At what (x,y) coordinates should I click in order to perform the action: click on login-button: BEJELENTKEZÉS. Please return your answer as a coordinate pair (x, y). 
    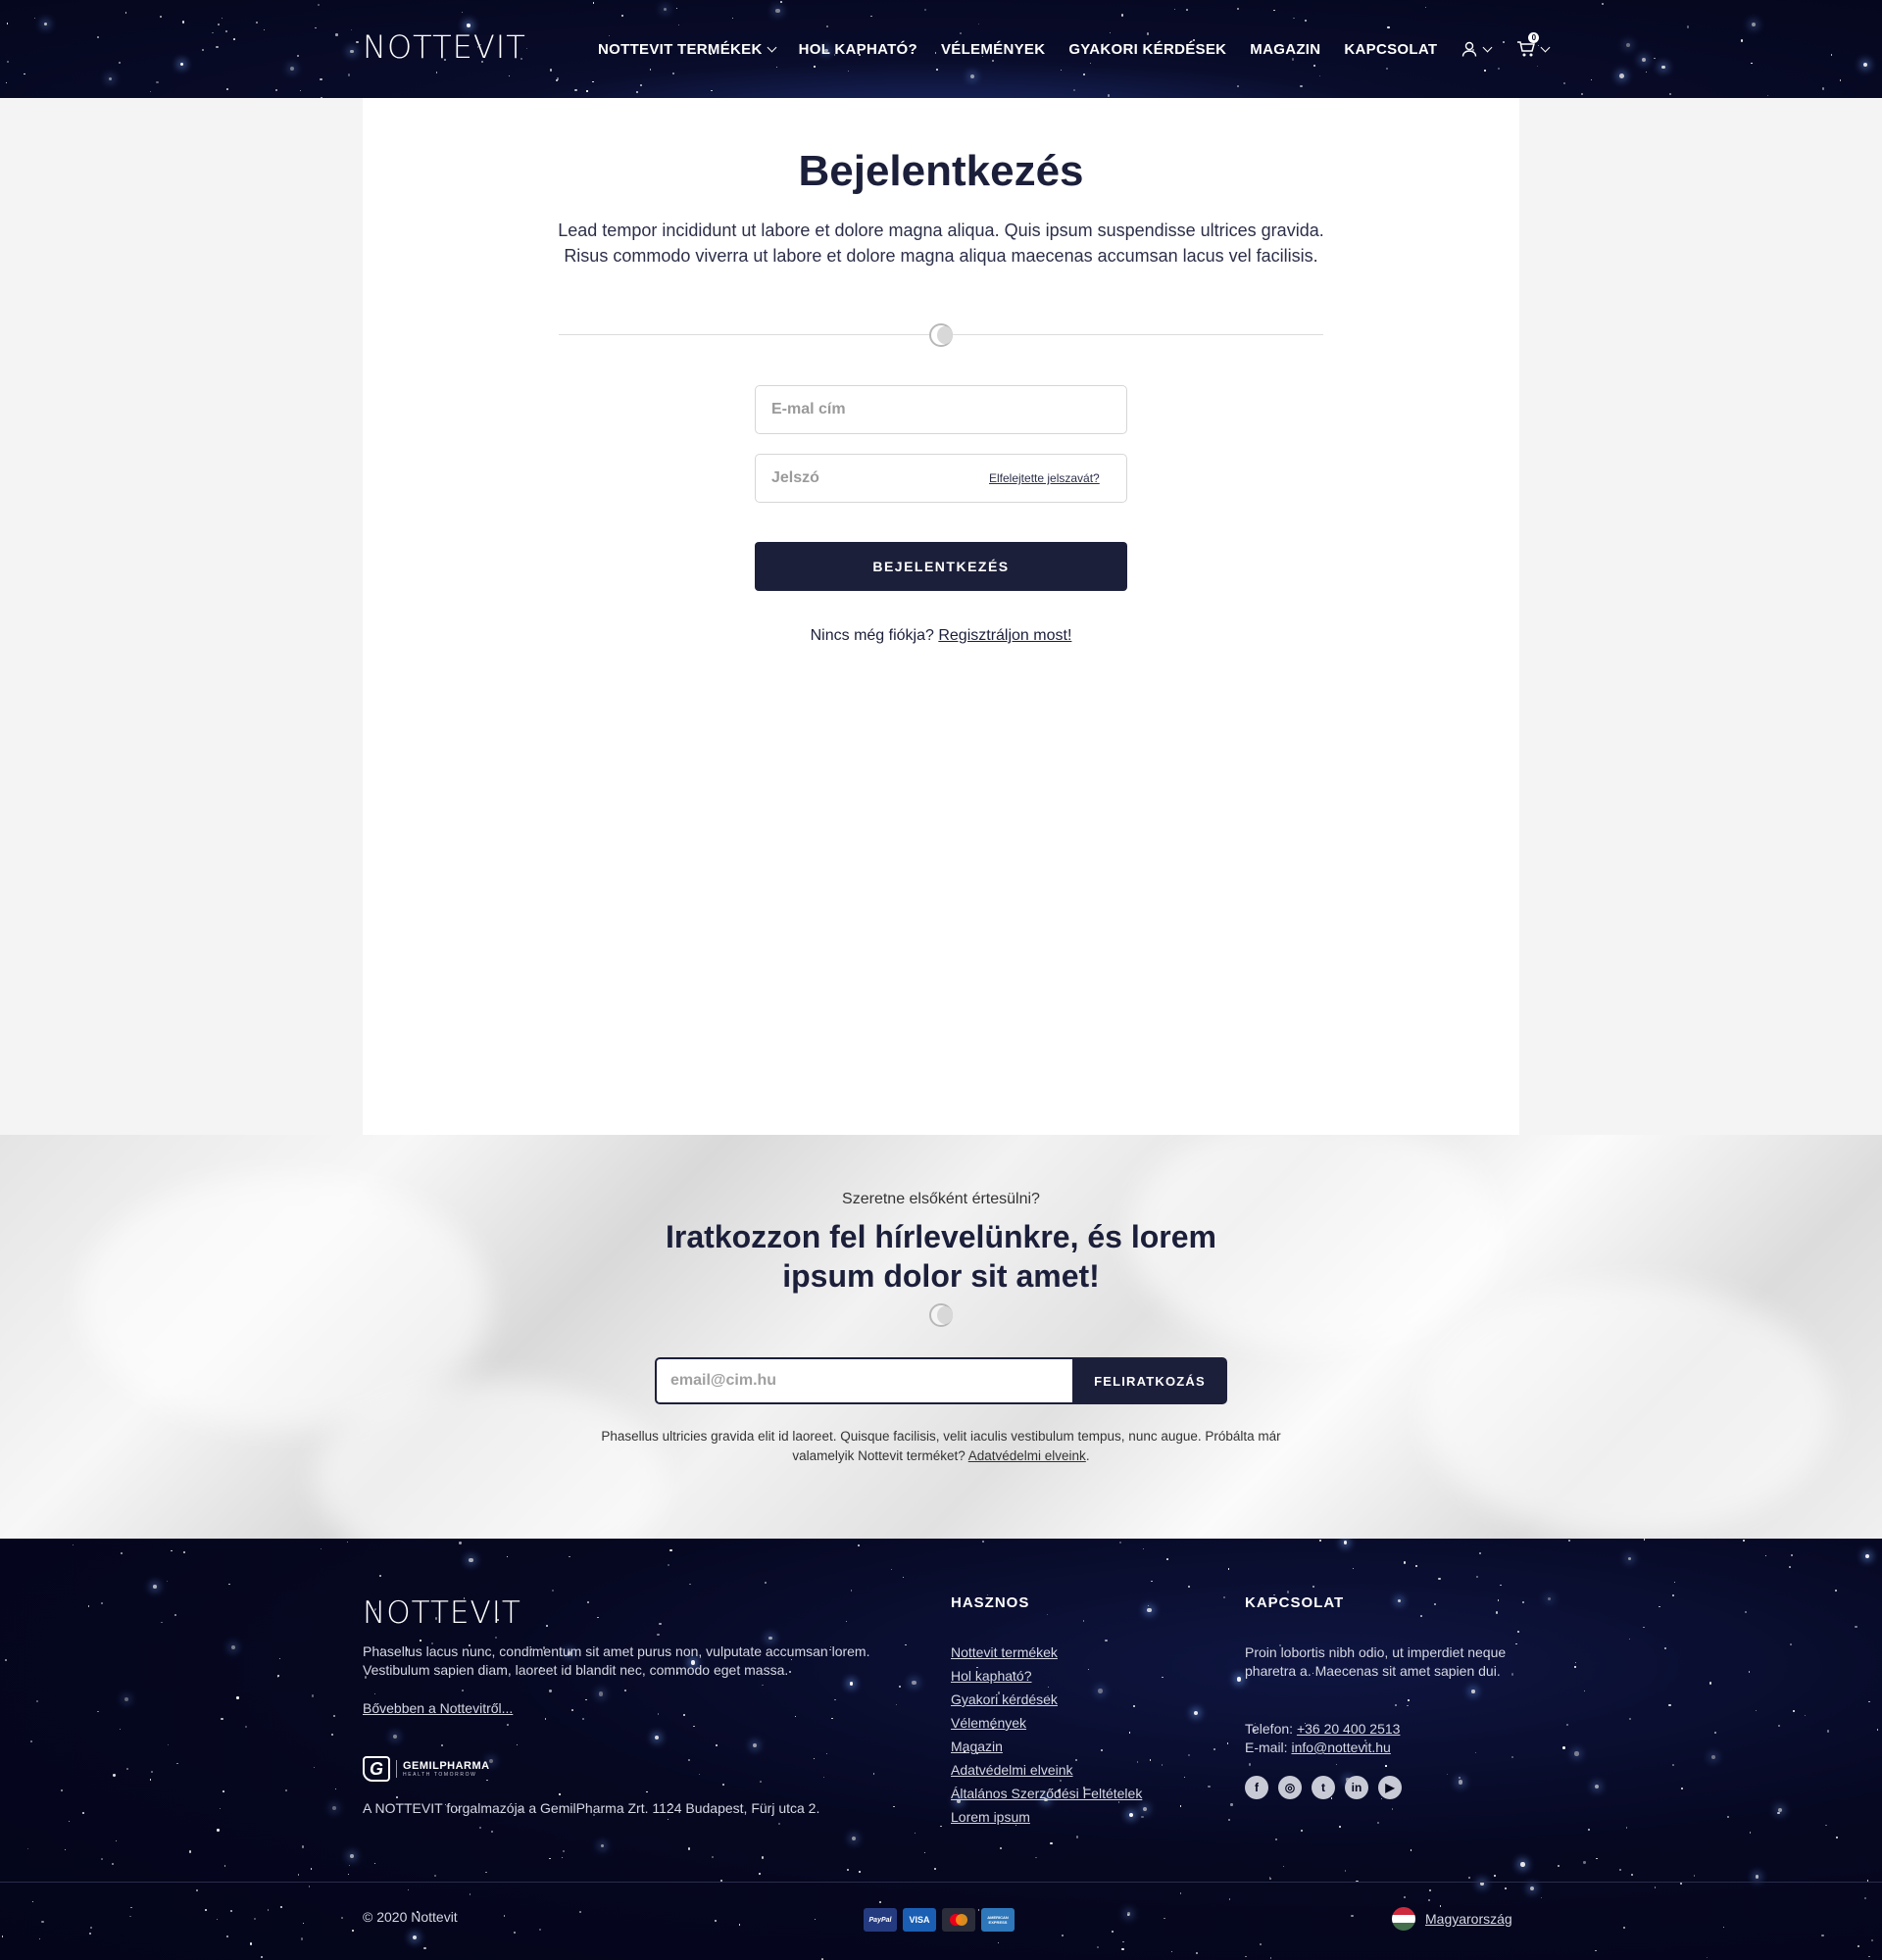
    Looking at the image, I should click on (941, 566).